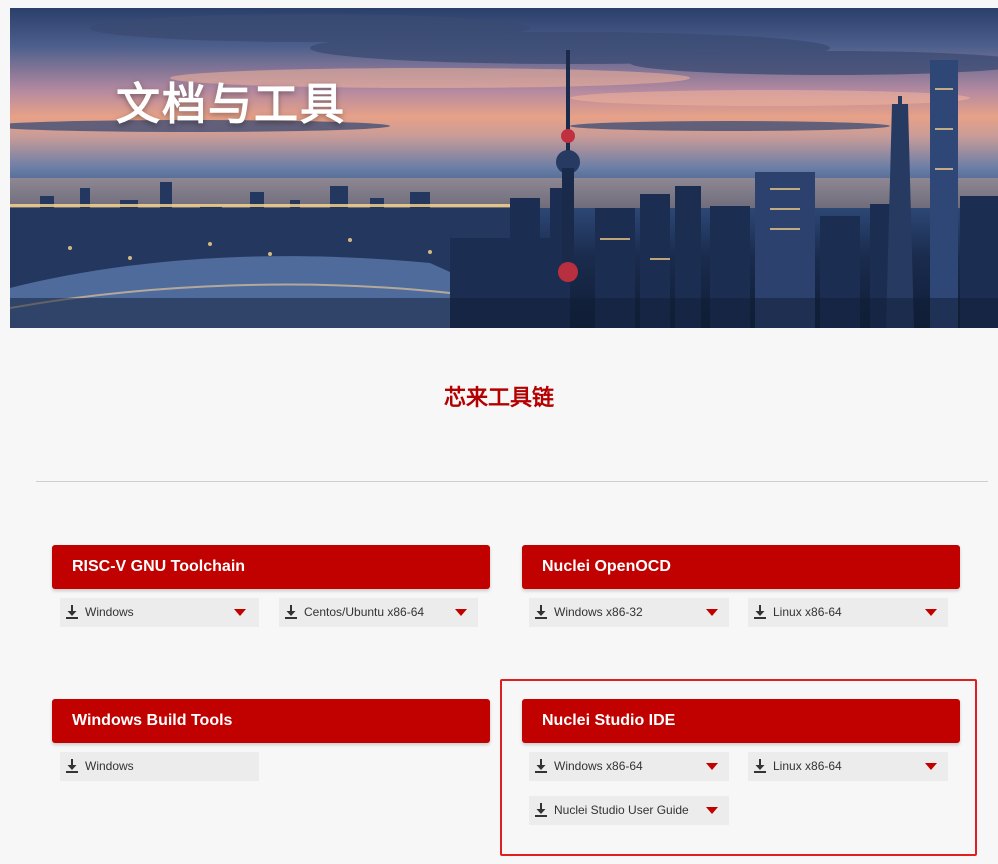 This screenshot has height=864, width=998. What do you see at coordinates (848, 612) in the screenshot?
I see `download-openocd-linux-button: Linux x86-64` at bounding box center [848, 612].